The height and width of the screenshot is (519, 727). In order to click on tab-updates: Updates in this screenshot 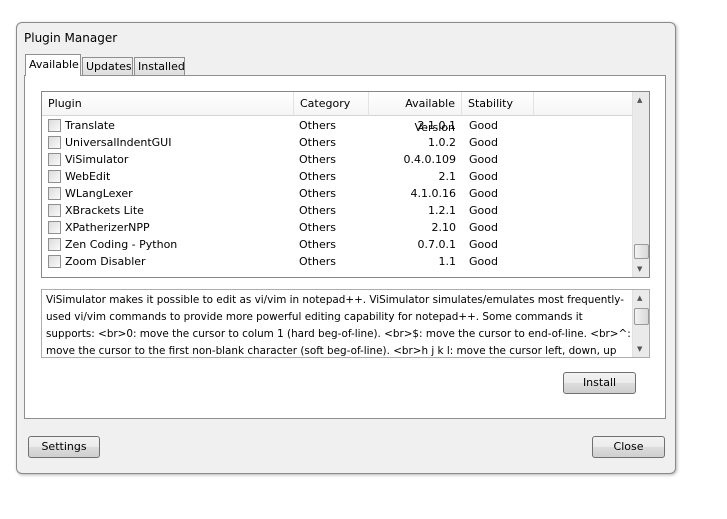, I will do `click(107, 66)`.